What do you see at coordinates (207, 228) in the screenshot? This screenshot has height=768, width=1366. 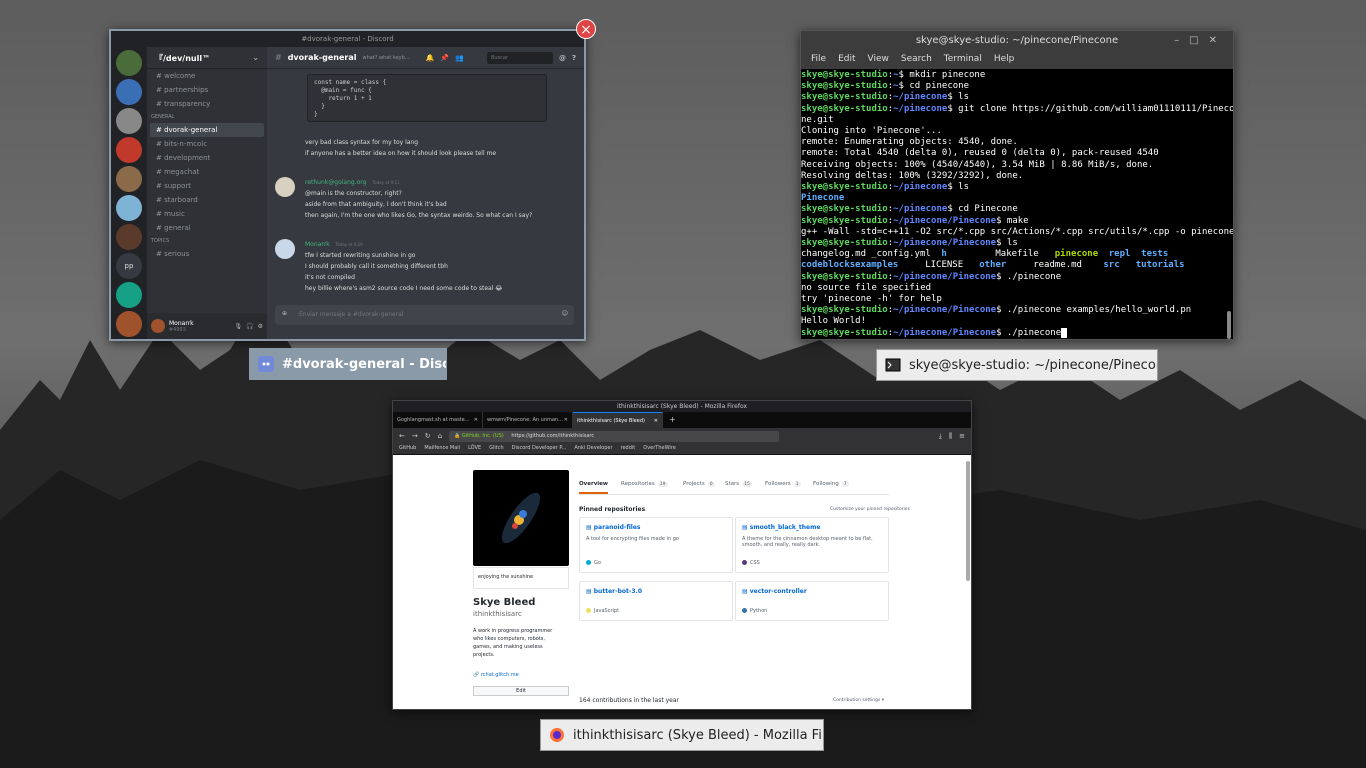 I see `channel-item: # general` at bounding box center [207, 228].